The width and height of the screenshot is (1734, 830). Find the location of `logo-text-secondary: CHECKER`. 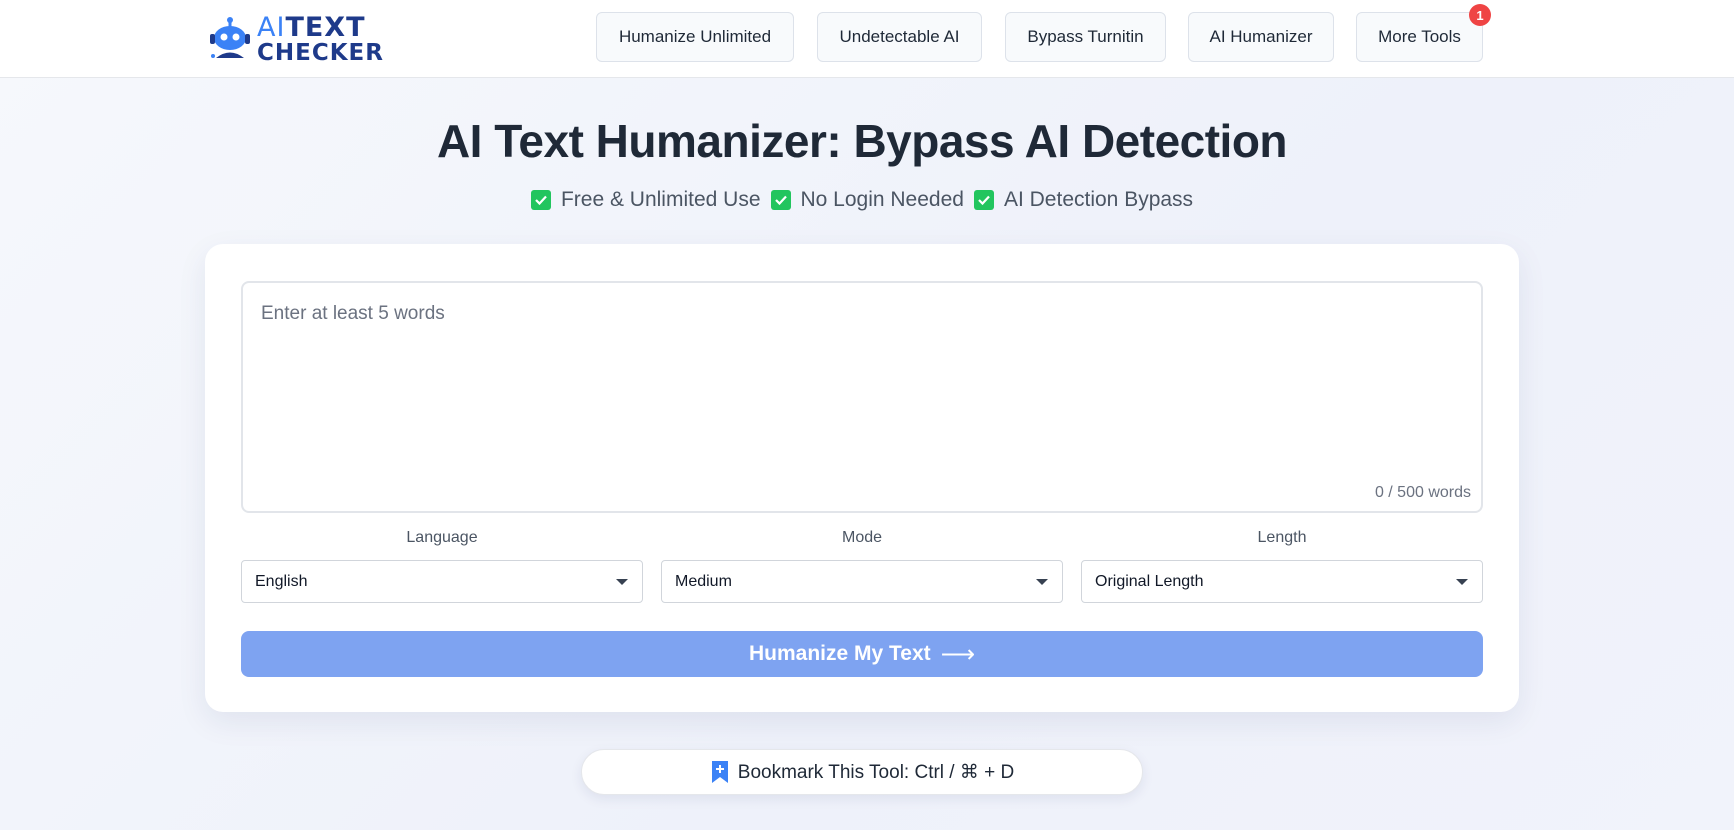

logo-text-secondary: CHECKER is located at coordinates (320, 52).